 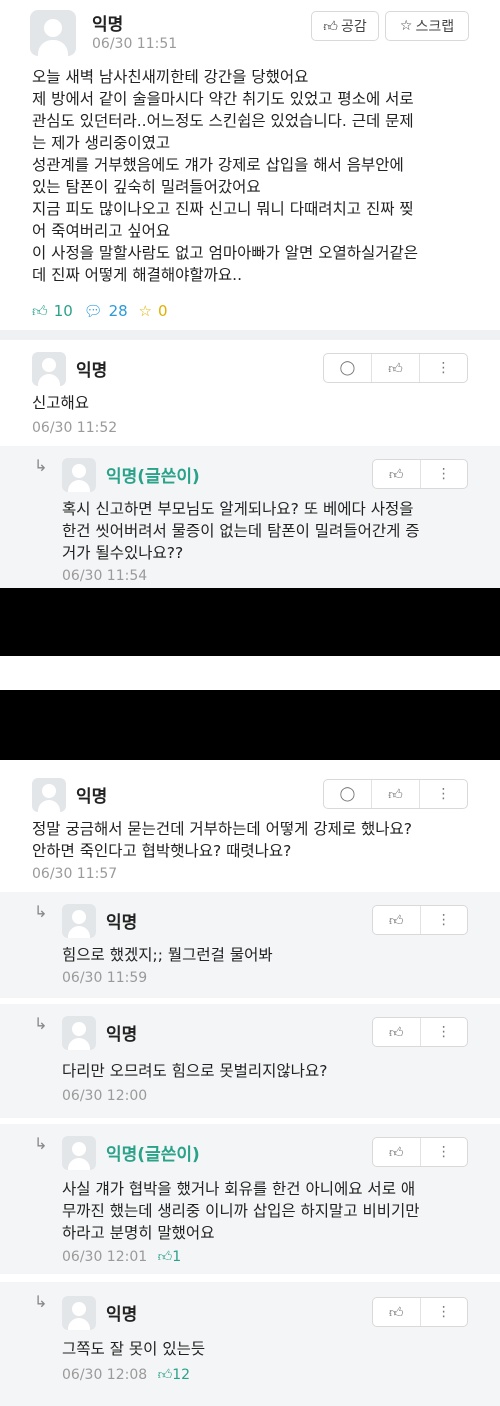 I want to click on scrap-button: ☆ 스크랩, so click(x=427, y=26).